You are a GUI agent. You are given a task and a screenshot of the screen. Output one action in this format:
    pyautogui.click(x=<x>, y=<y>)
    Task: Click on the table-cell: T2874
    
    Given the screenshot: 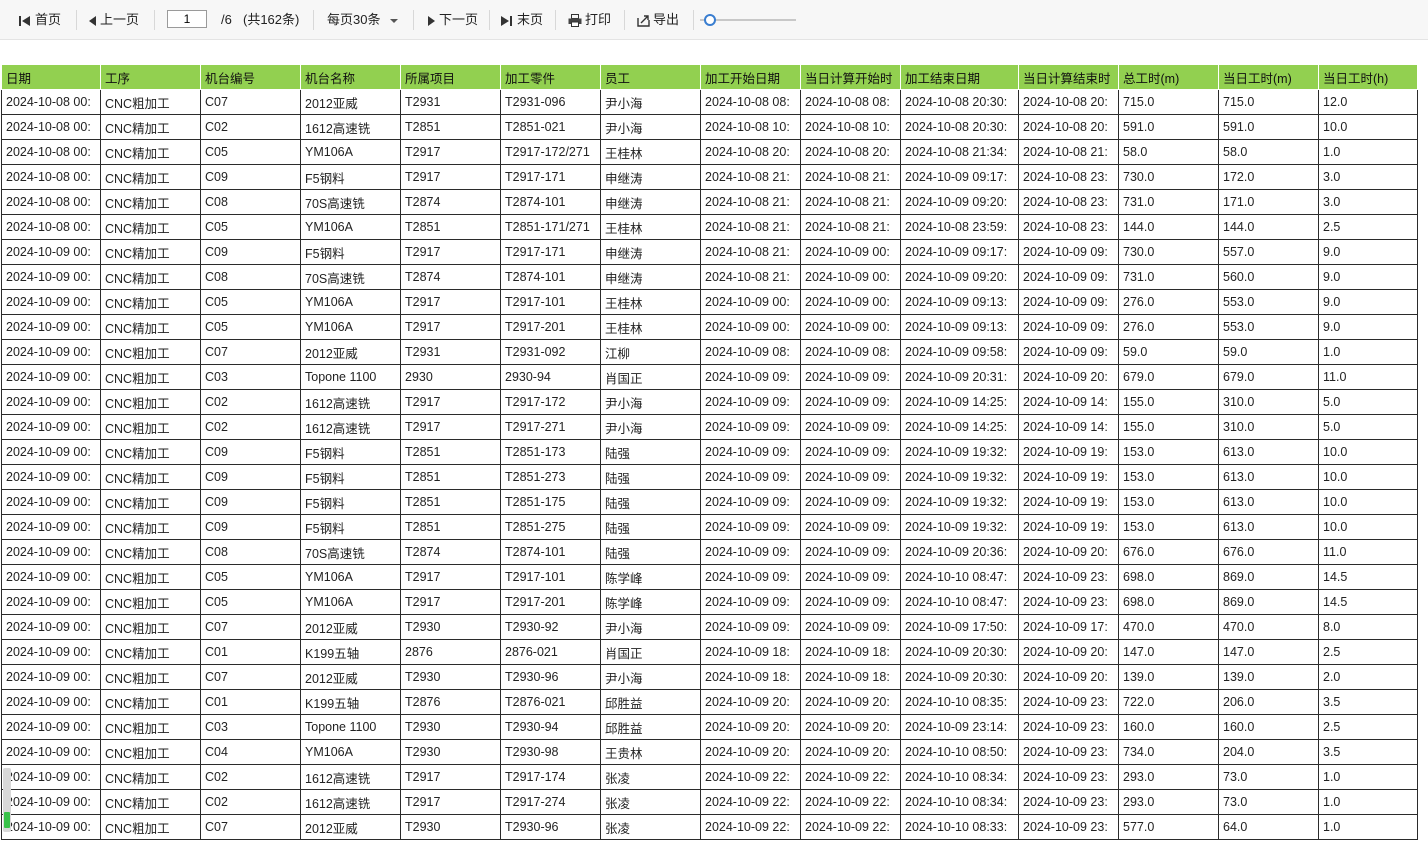 What is the action you would take?
    pyautogui.click(x=450, y=552)
    